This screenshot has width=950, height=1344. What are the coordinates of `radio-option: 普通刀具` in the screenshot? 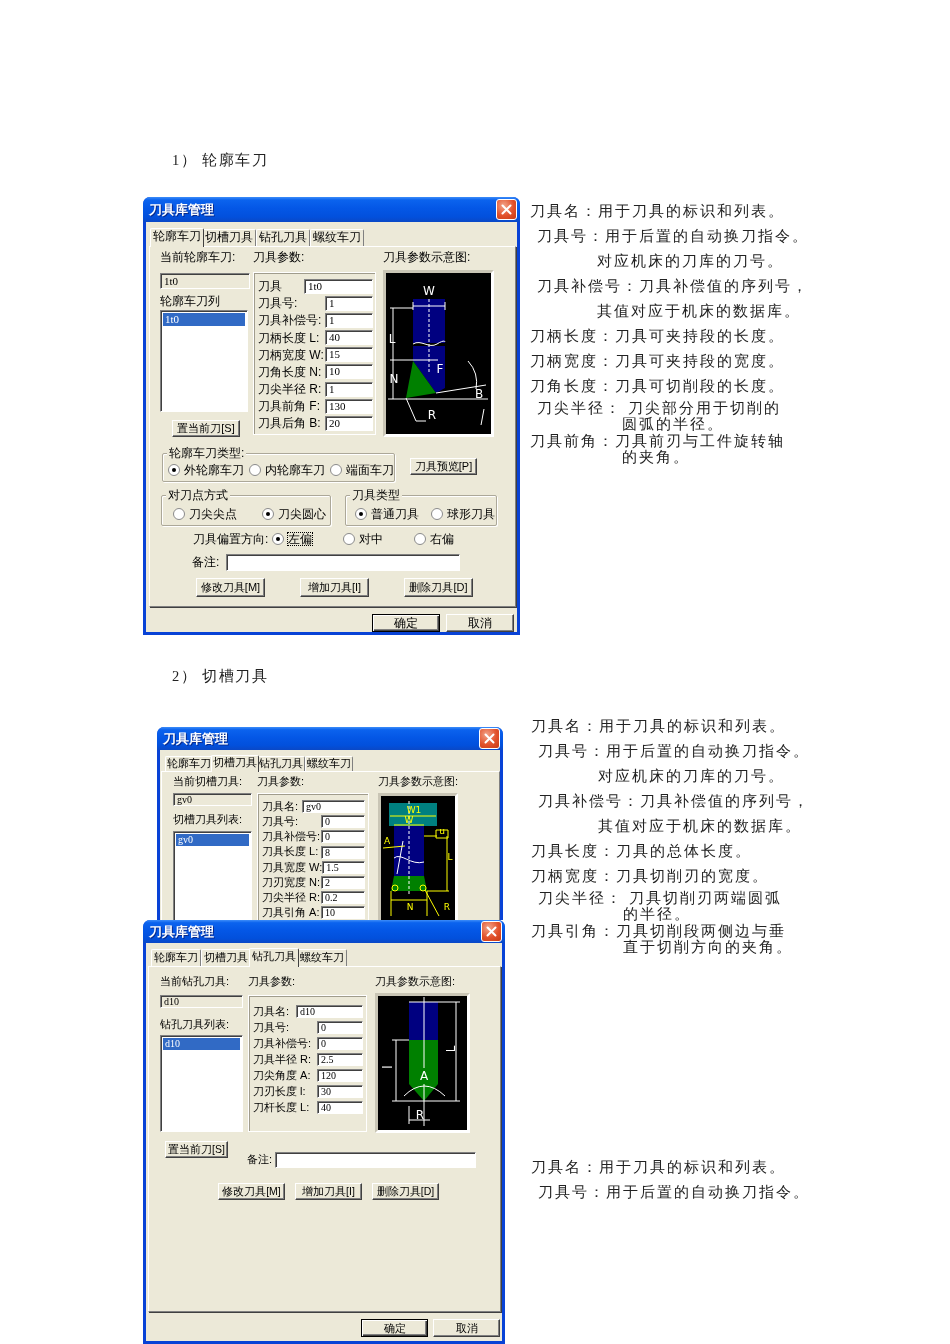 It's located at (387, 514).